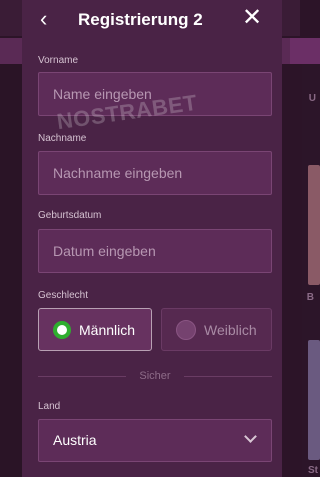 Image resolution: width=320 pixels, height=477 pixels. What do you see at coordinates (155, 173) in the screenshot?
I see `last-name-input` at bounding box center [155, 173].